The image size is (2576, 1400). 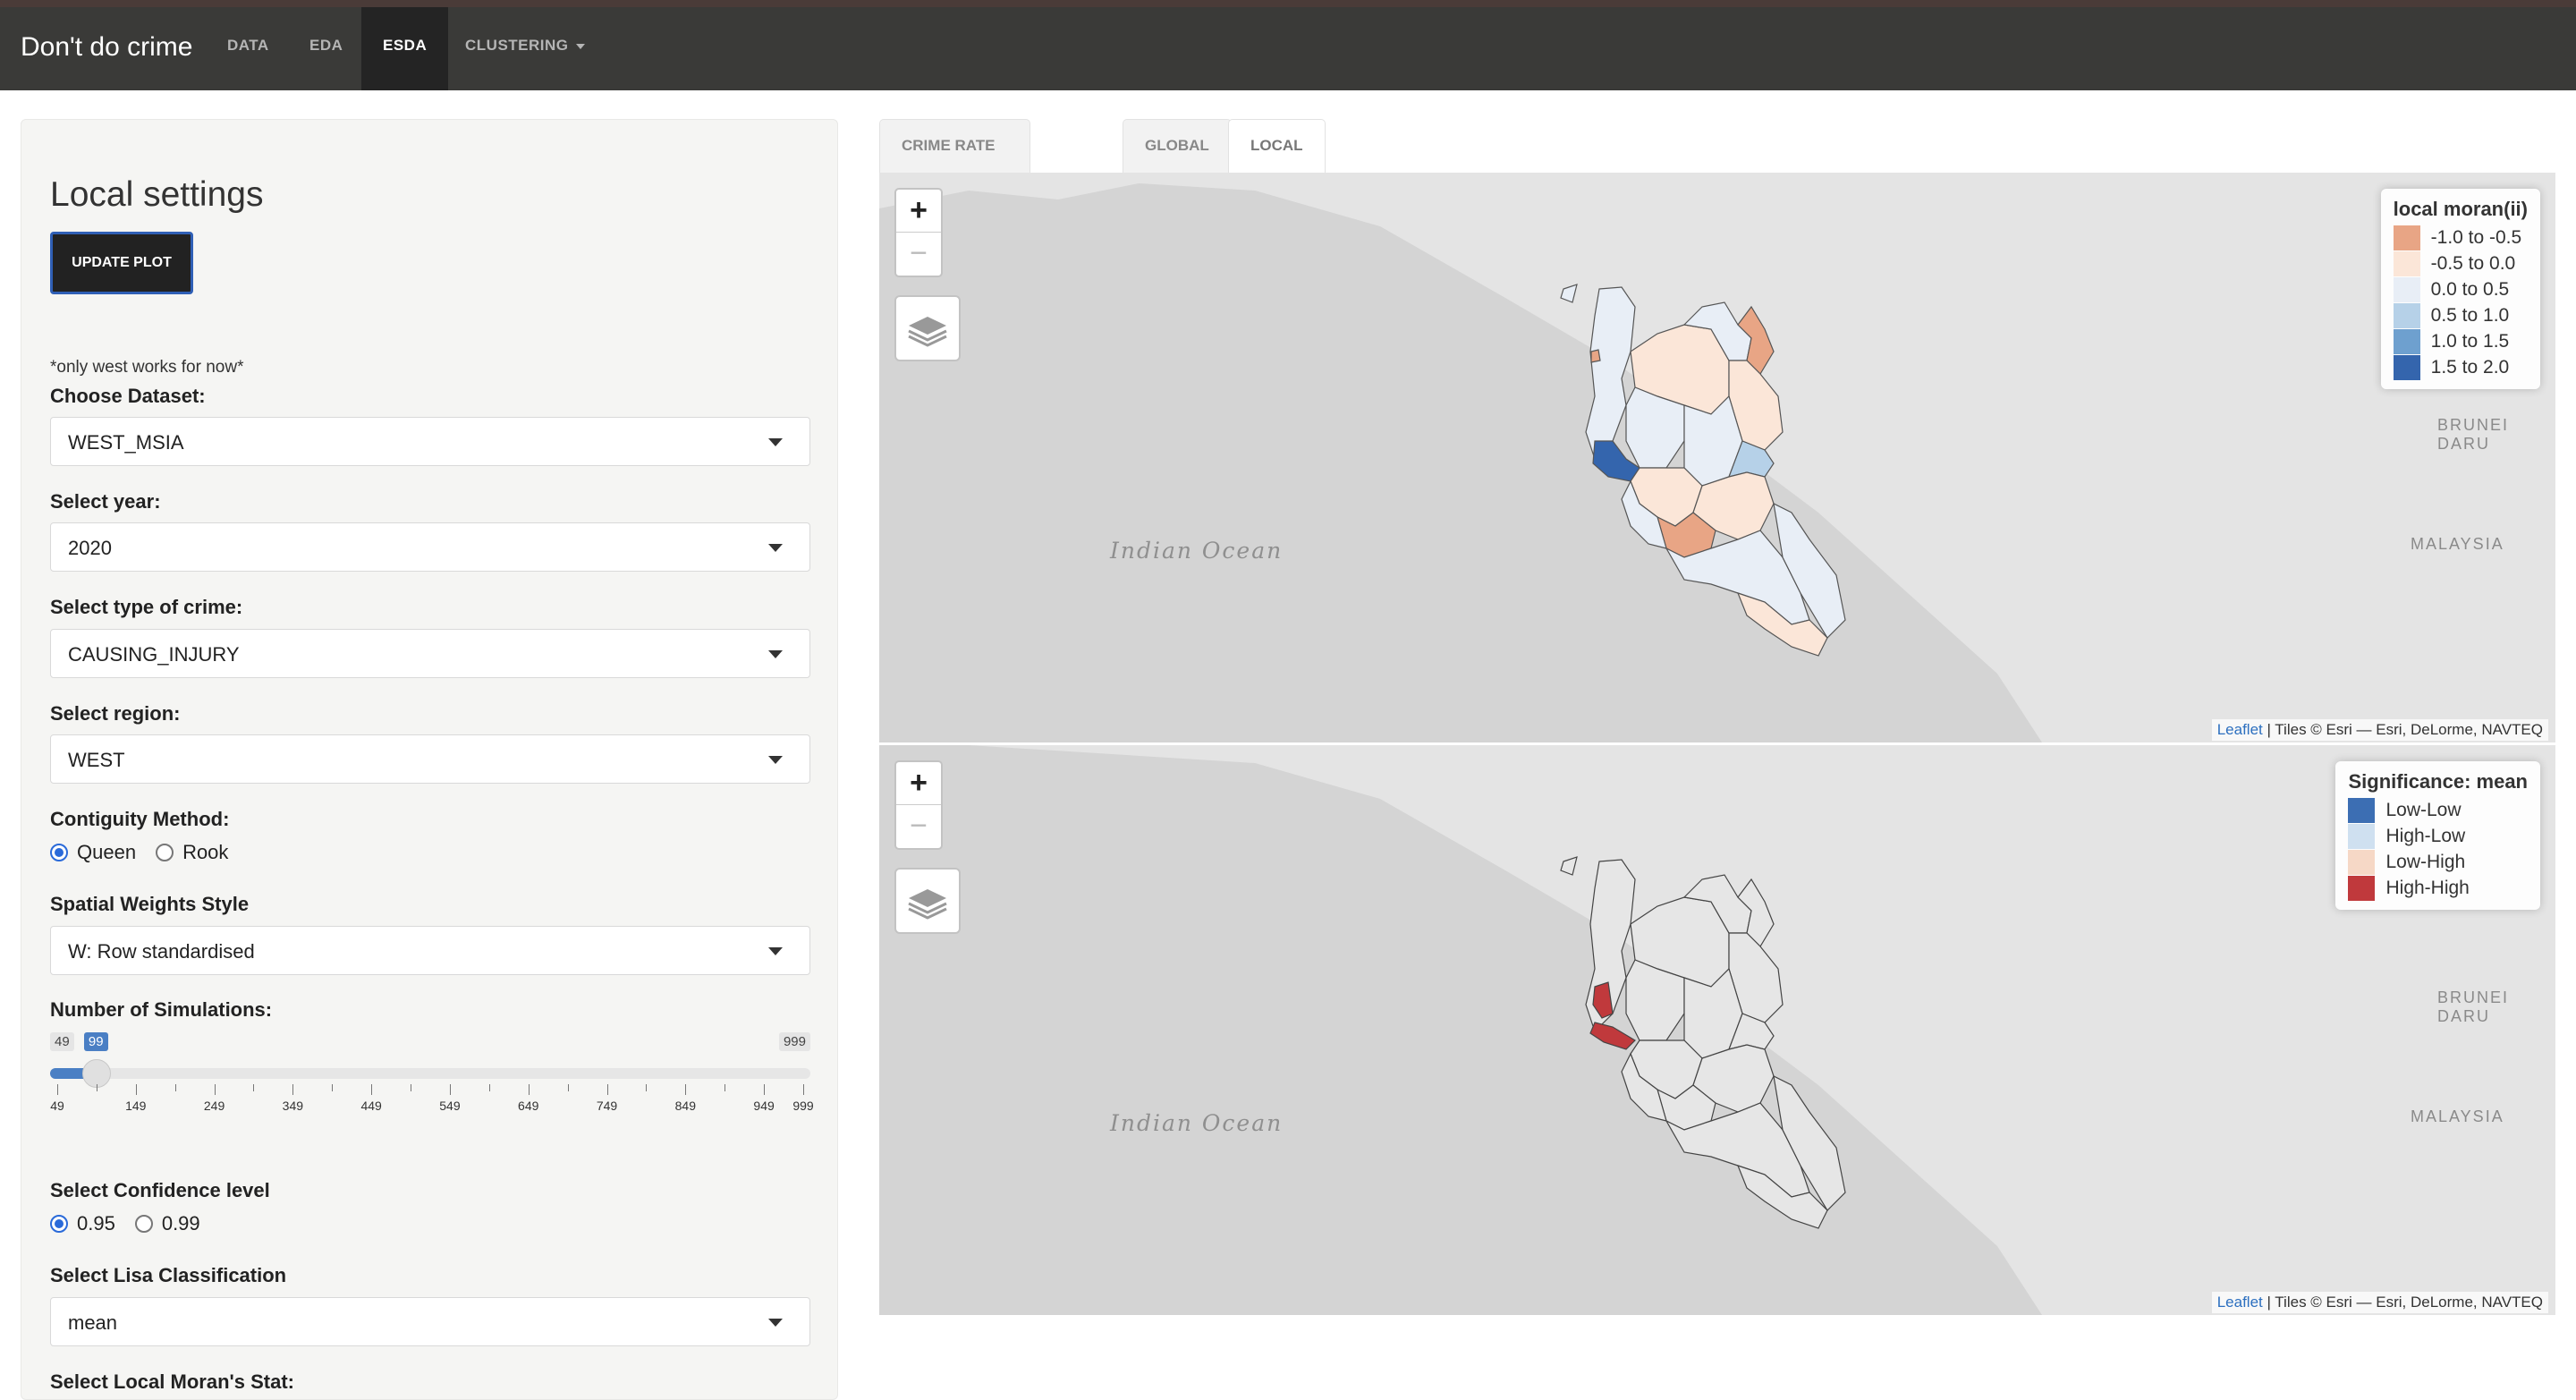 I want to click on slider-tick-label: 149, so click(x=136, y=1106).